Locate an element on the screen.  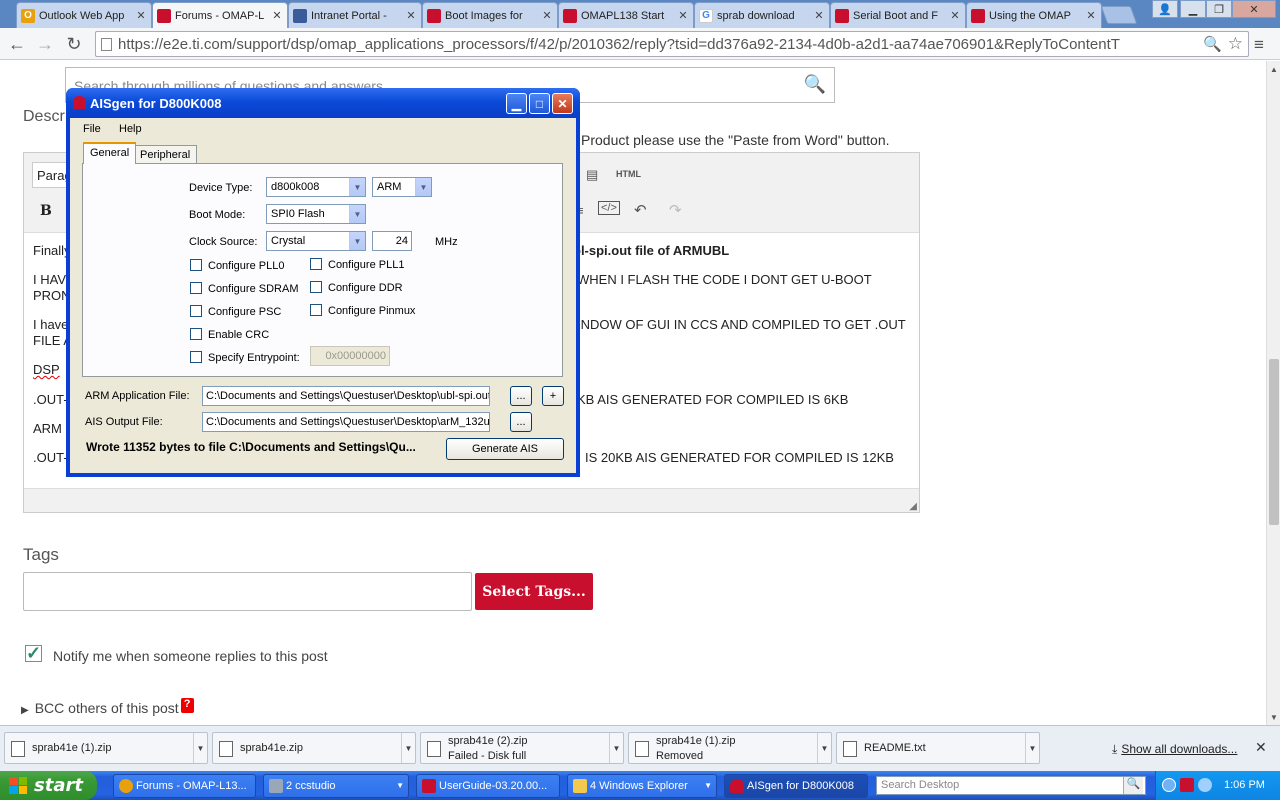
download-item: sprab41e (1).zip ▼ is located at coordinates (106, 748).